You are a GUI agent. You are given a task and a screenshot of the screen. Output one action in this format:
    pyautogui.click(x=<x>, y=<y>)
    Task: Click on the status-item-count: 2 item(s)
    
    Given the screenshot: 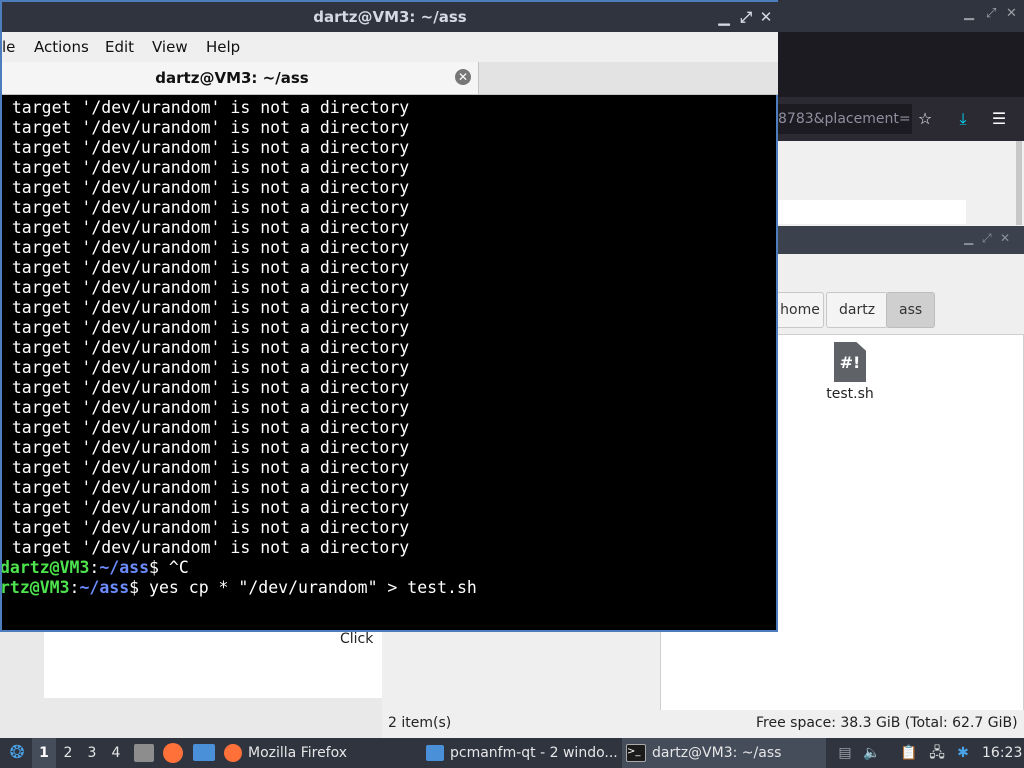 What is the action you would take?
    pyautogui.click(x=420, y=723)
    